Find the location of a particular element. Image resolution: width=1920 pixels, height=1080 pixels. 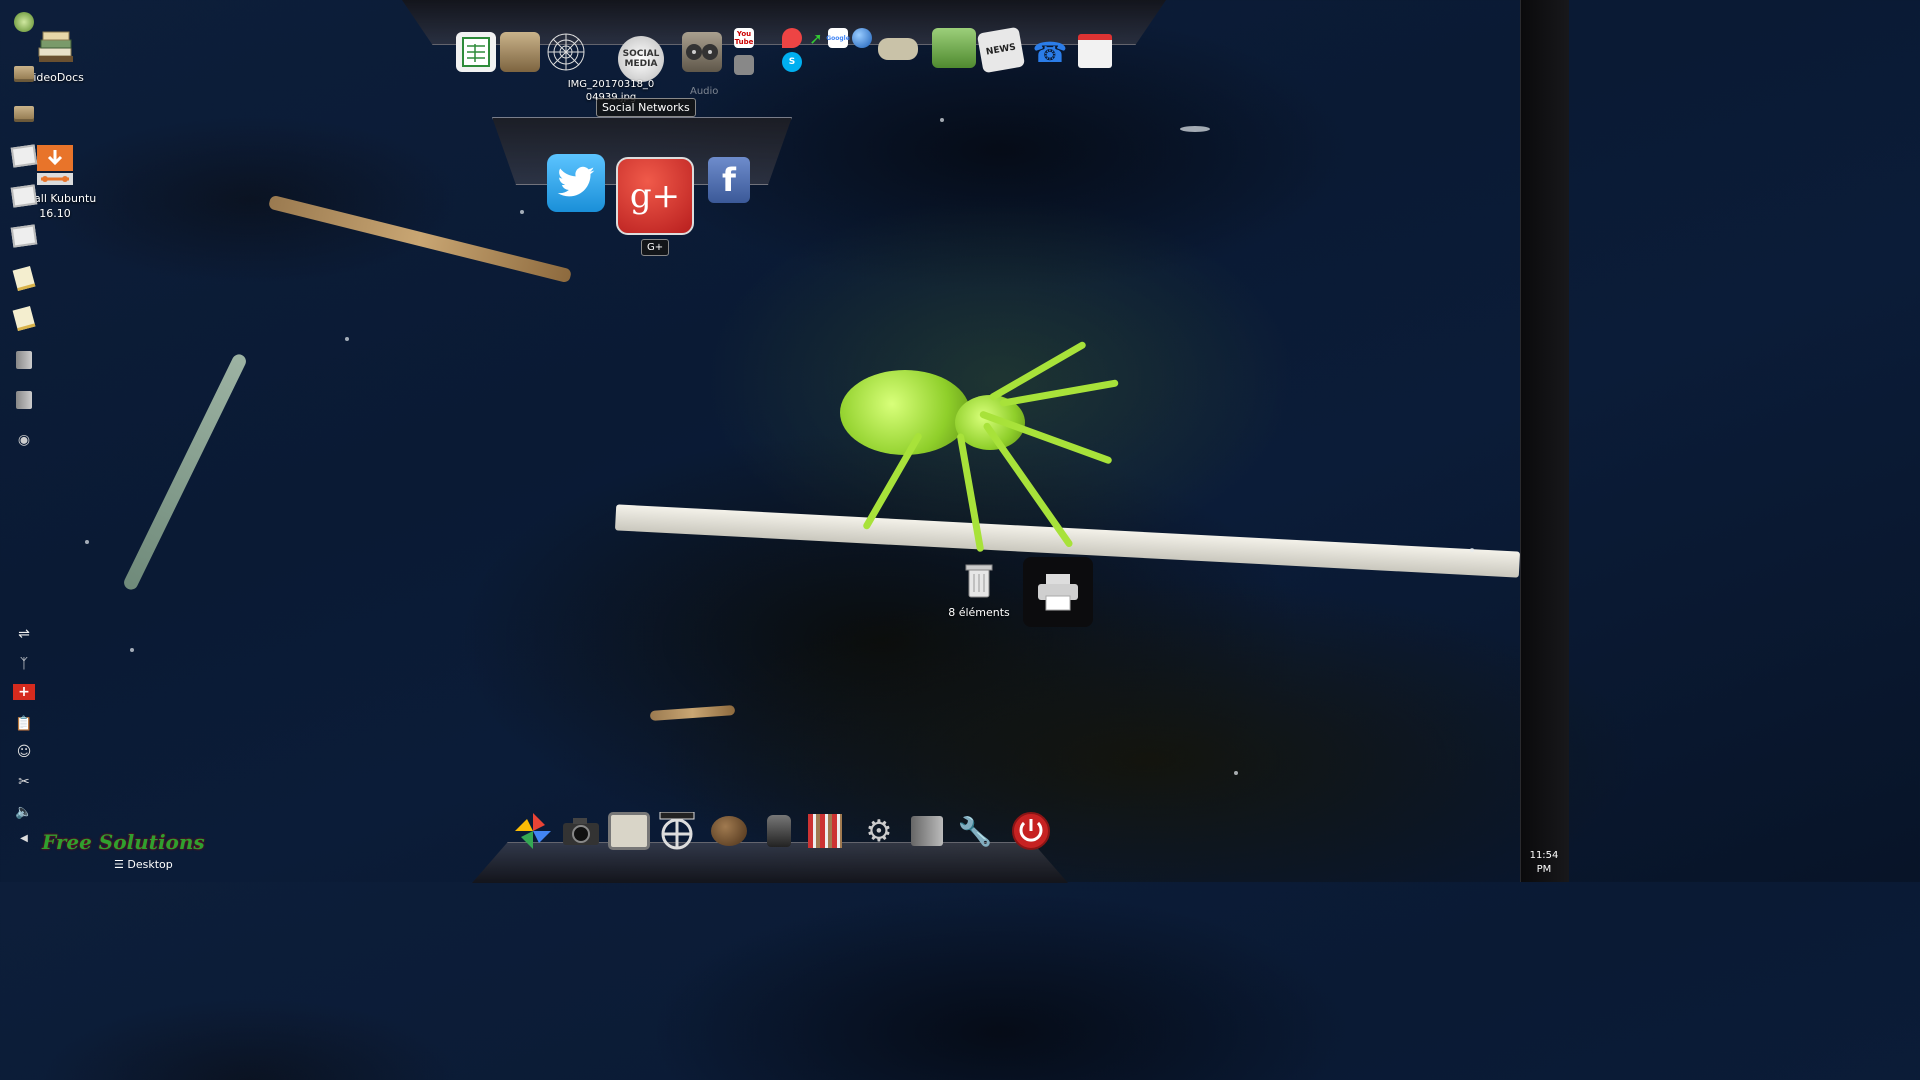

expand-arrow-icon: ◀ is located at coordinates (24, 838).